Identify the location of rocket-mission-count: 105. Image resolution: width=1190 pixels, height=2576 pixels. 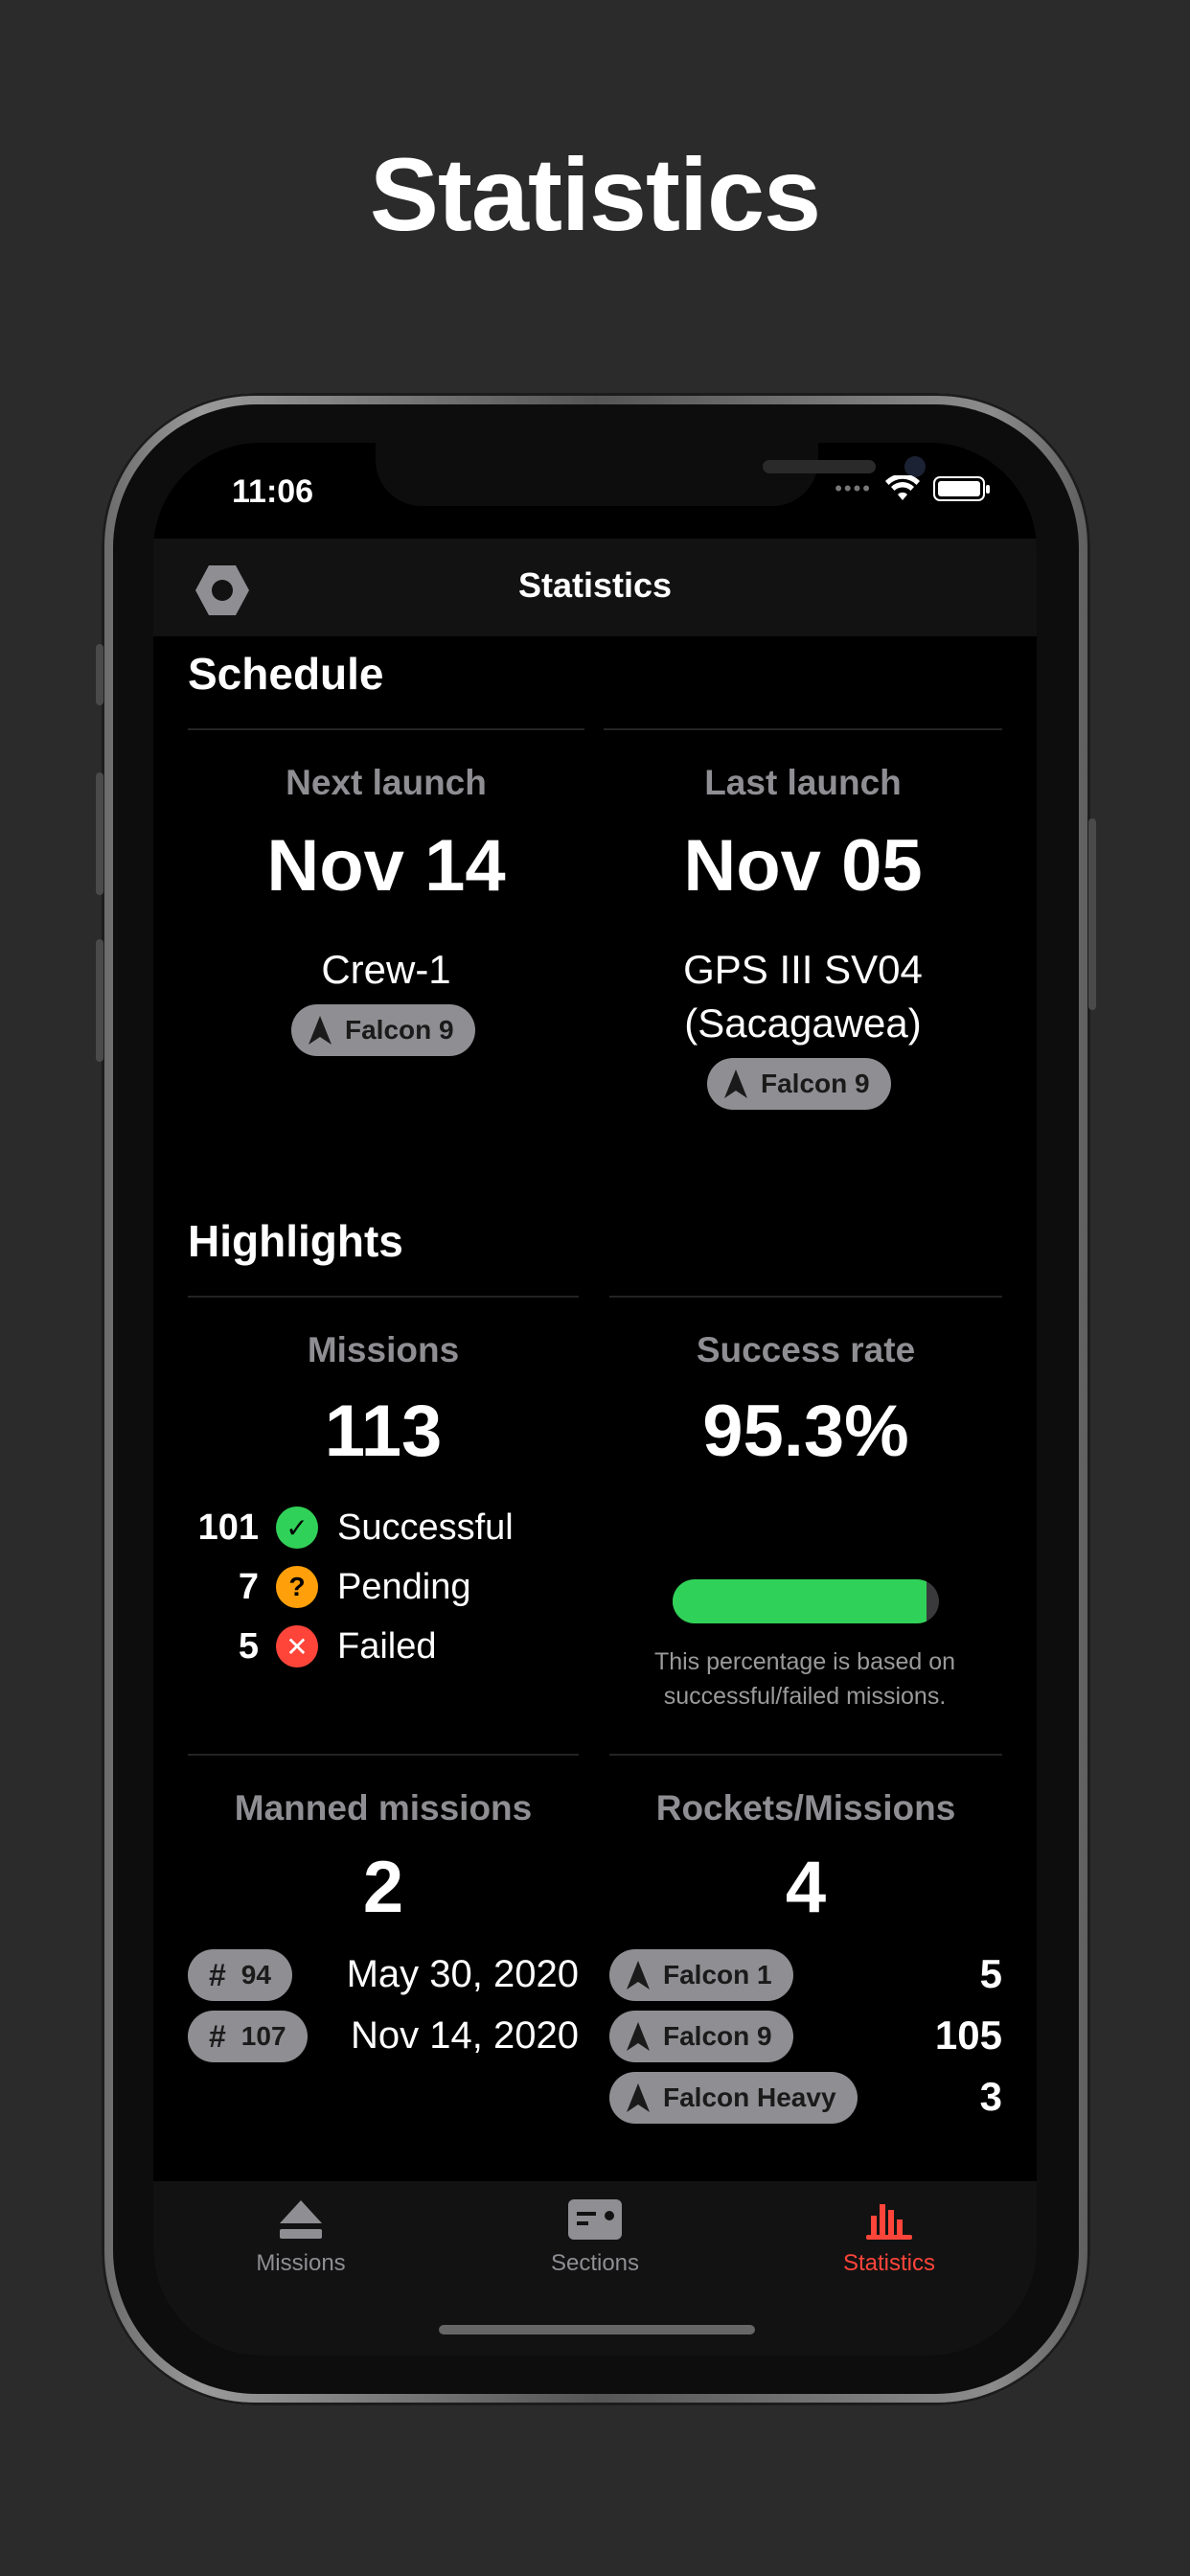
(968, 2035).